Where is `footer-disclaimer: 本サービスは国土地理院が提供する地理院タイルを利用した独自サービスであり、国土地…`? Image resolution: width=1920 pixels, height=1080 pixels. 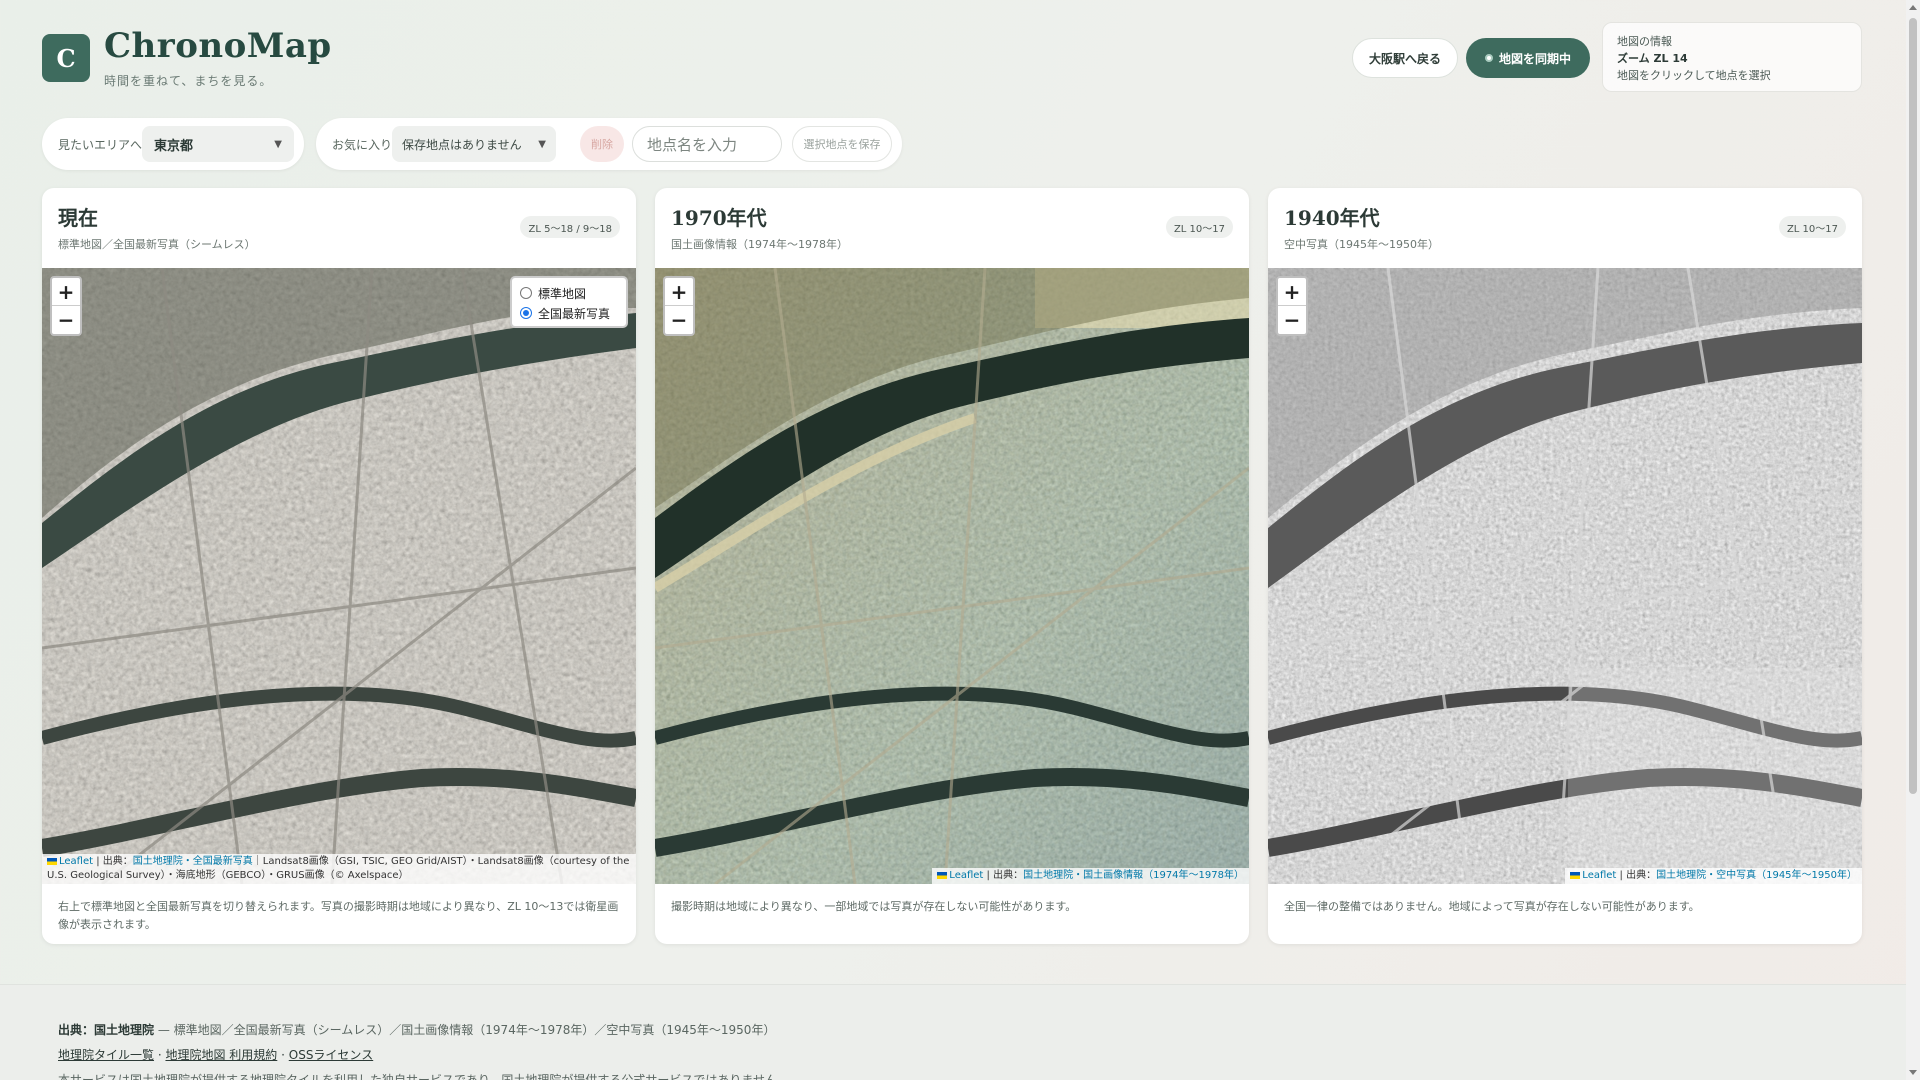 footer-disclaimer: 本サービスは国土地理院が提供する地理院タイルを利用した独自サービスであり、国土地… is located at coordinates (424, 1076).